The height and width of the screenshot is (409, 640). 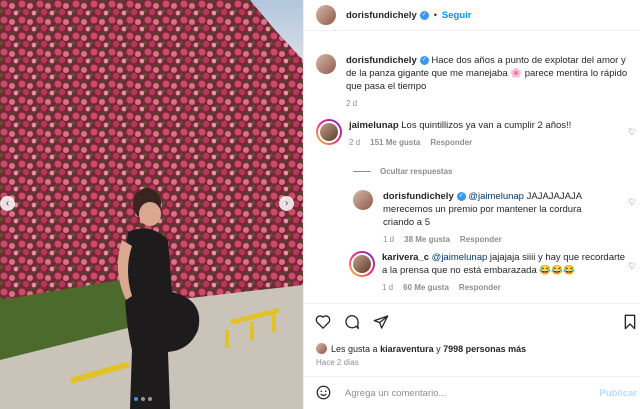 I want to click on hide-replies-label: Ocultar respuestas, so click(x=416, y=171).